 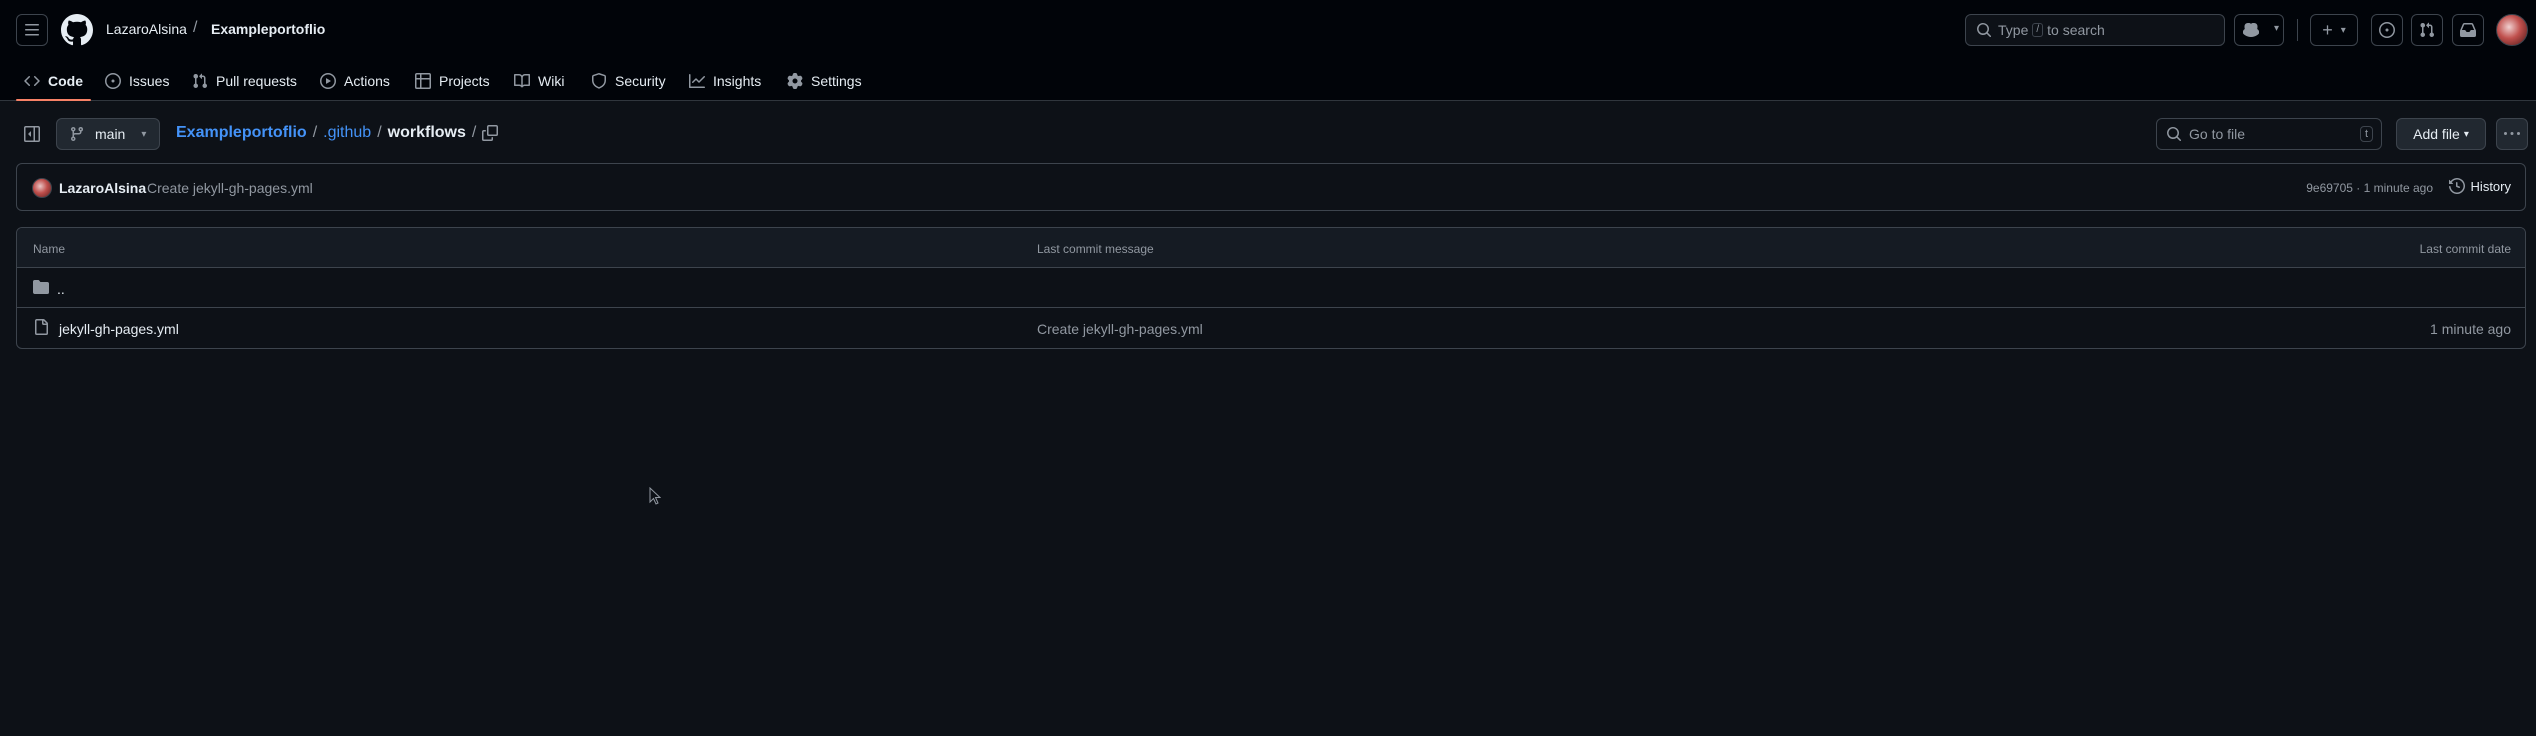 I want to click on branch-name: main, so click(x=110, y=134).